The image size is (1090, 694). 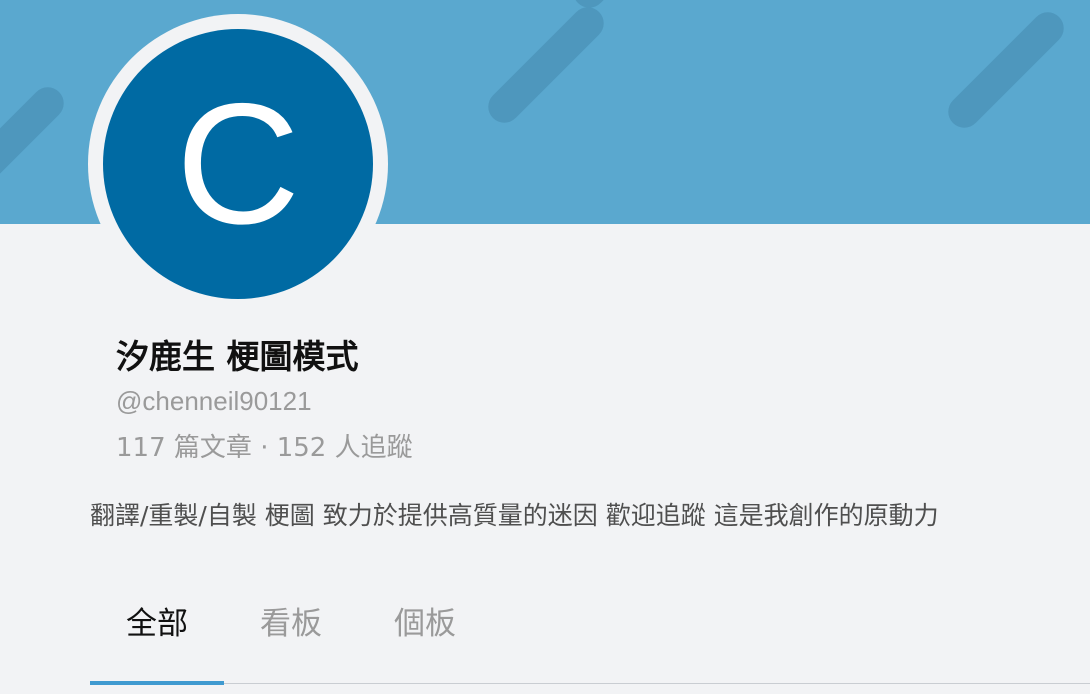 What do you see at coordinates (425, 620) in the screenshot?
I see `tab-personal-board: 個板` at bounding box center [425, 620].